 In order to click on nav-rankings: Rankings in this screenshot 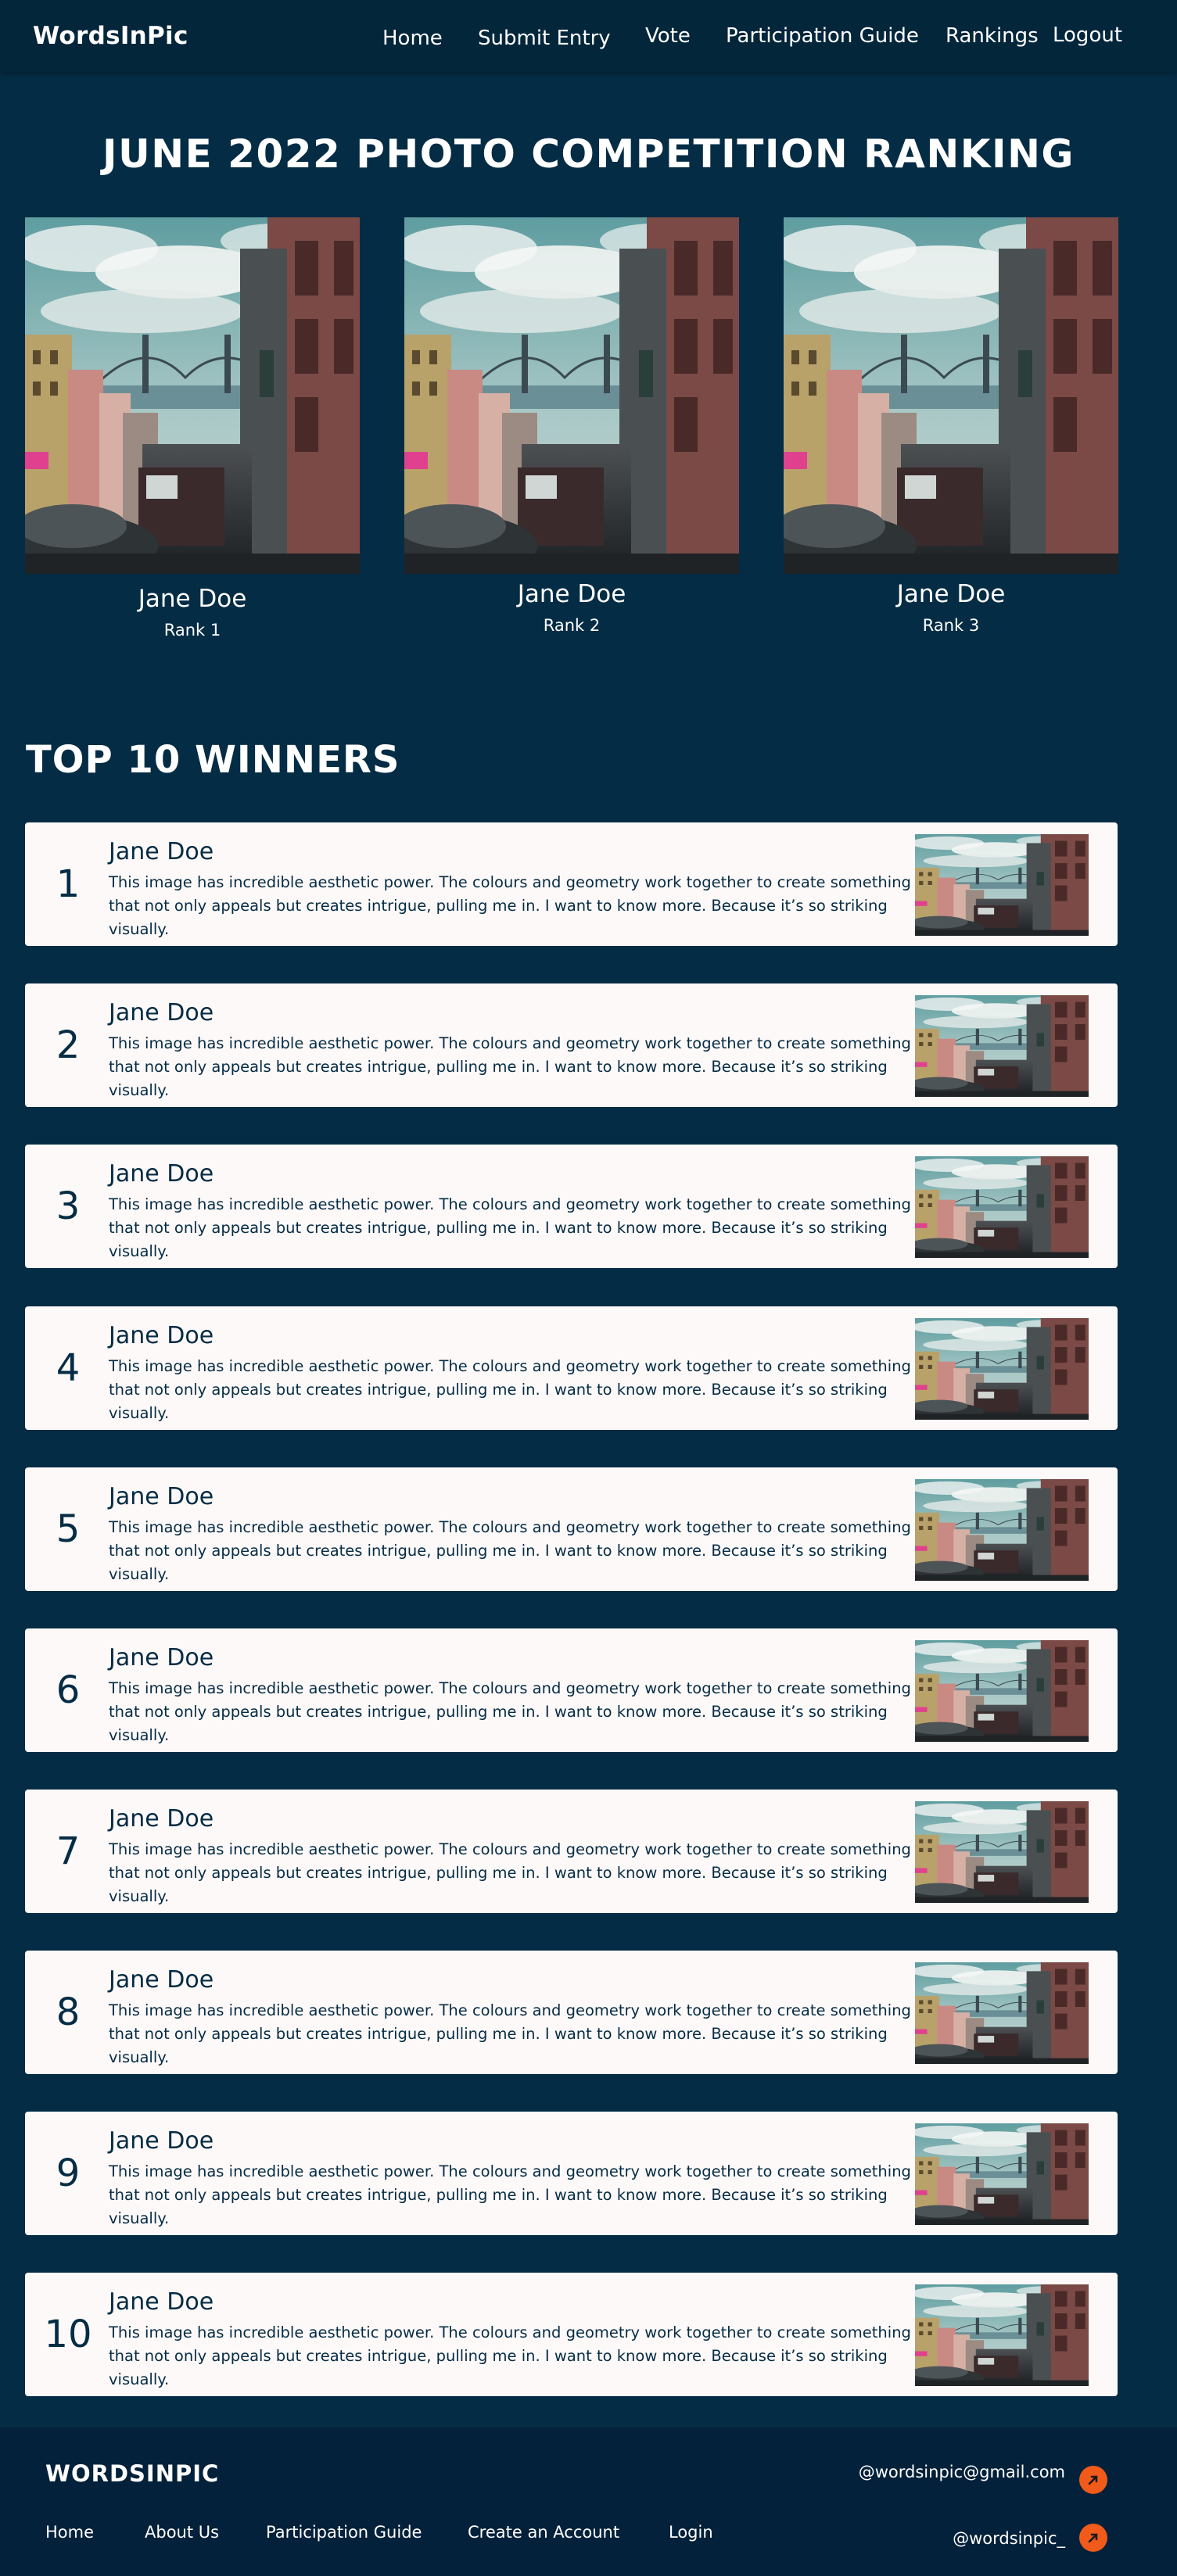, I will do `click(992, 36)`.